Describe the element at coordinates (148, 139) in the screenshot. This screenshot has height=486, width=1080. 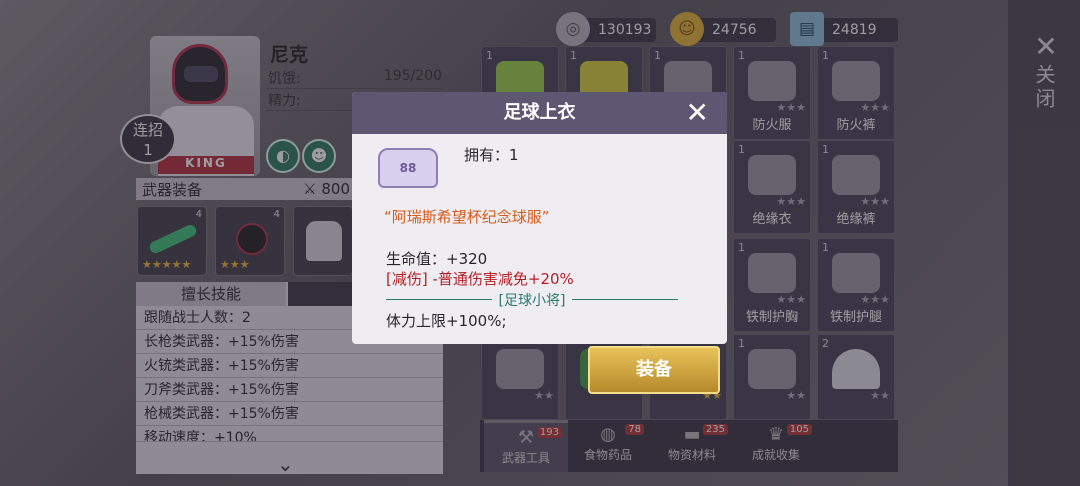
I see `combo-button: 连招 1` at that location.